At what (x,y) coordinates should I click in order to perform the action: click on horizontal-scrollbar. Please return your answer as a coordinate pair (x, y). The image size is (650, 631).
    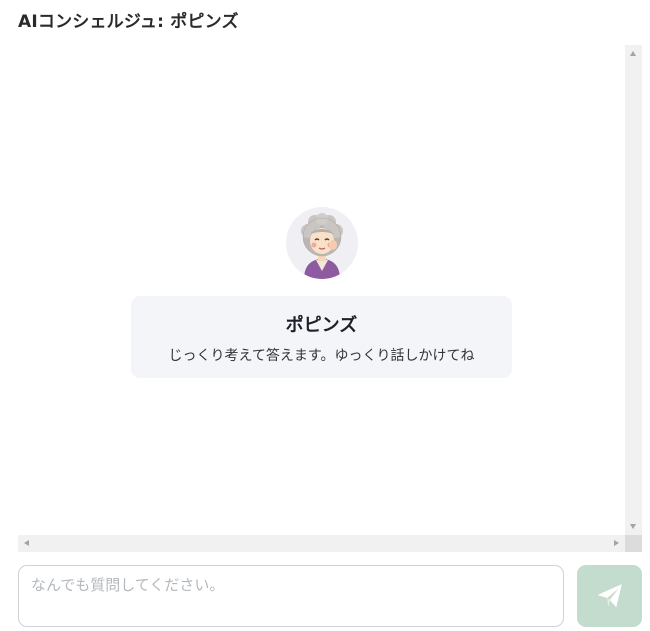
    Looking at the image, I should click on (321, 543).